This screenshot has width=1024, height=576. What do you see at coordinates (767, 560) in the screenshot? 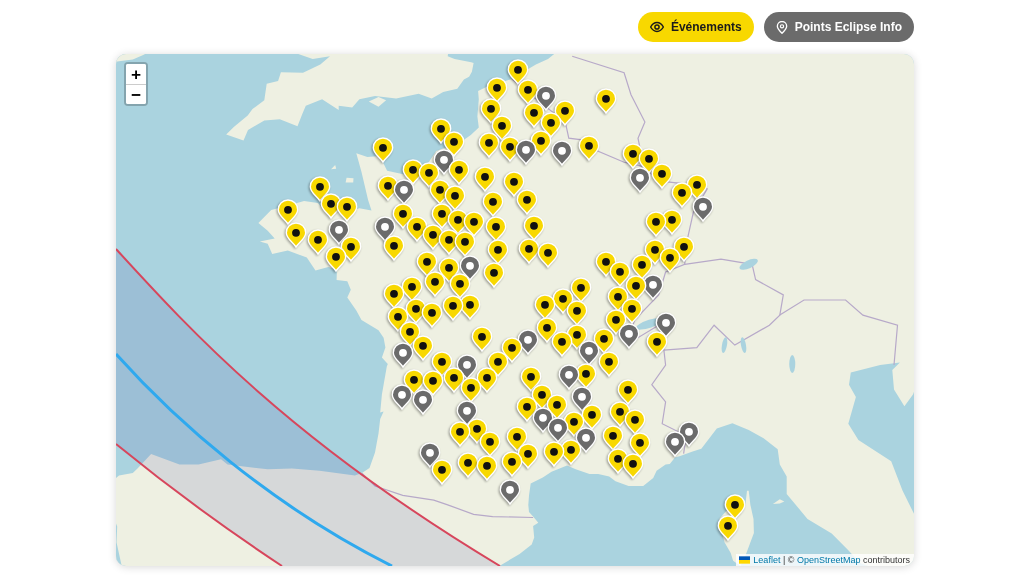
I see `attribution-link: Leaflet` at bounding box center [767, 560].